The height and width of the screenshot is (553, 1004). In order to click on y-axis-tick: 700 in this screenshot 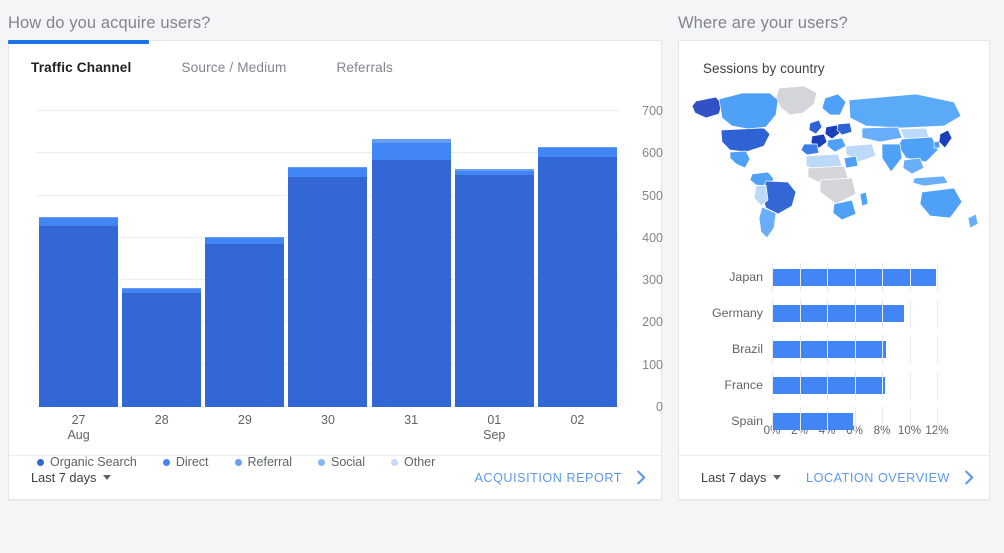, I will do `click(652, 111)`.